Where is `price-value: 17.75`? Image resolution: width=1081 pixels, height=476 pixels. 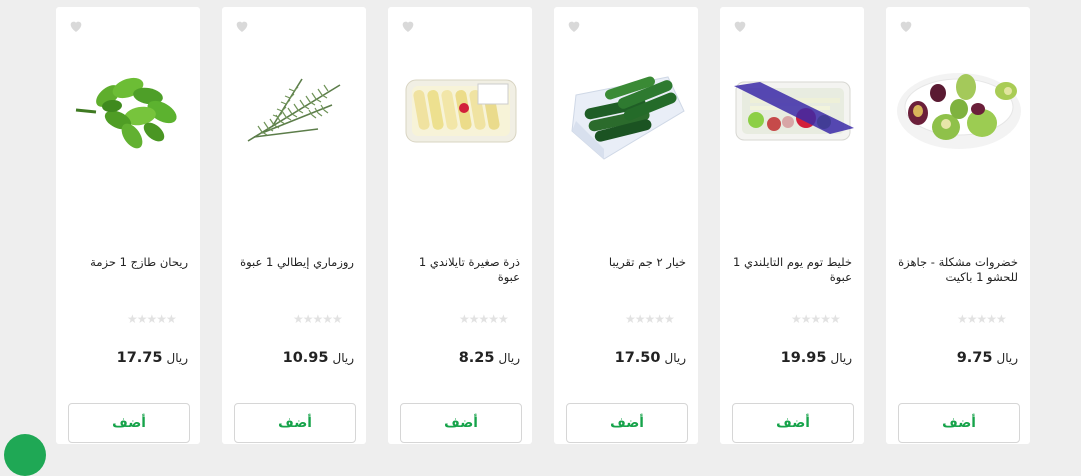
price-value: 17.75 is located at coordinates (139, 358).